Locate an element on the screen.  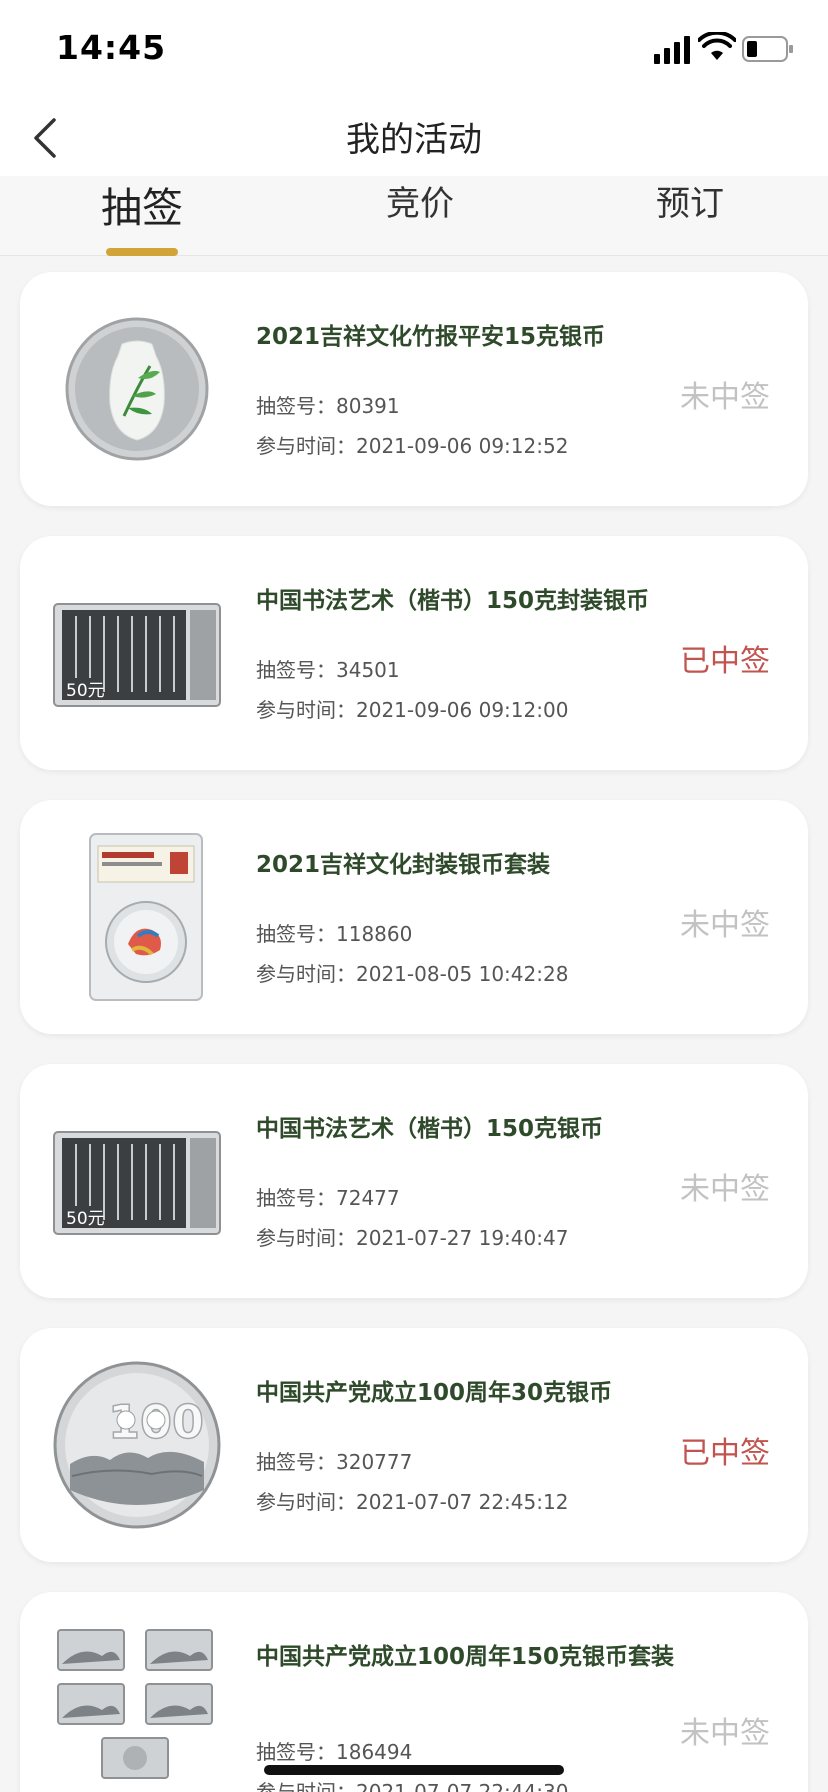
participation-time: 参与时间：2021-07-27 19:40:47 is located at coordinates (412, 1236).